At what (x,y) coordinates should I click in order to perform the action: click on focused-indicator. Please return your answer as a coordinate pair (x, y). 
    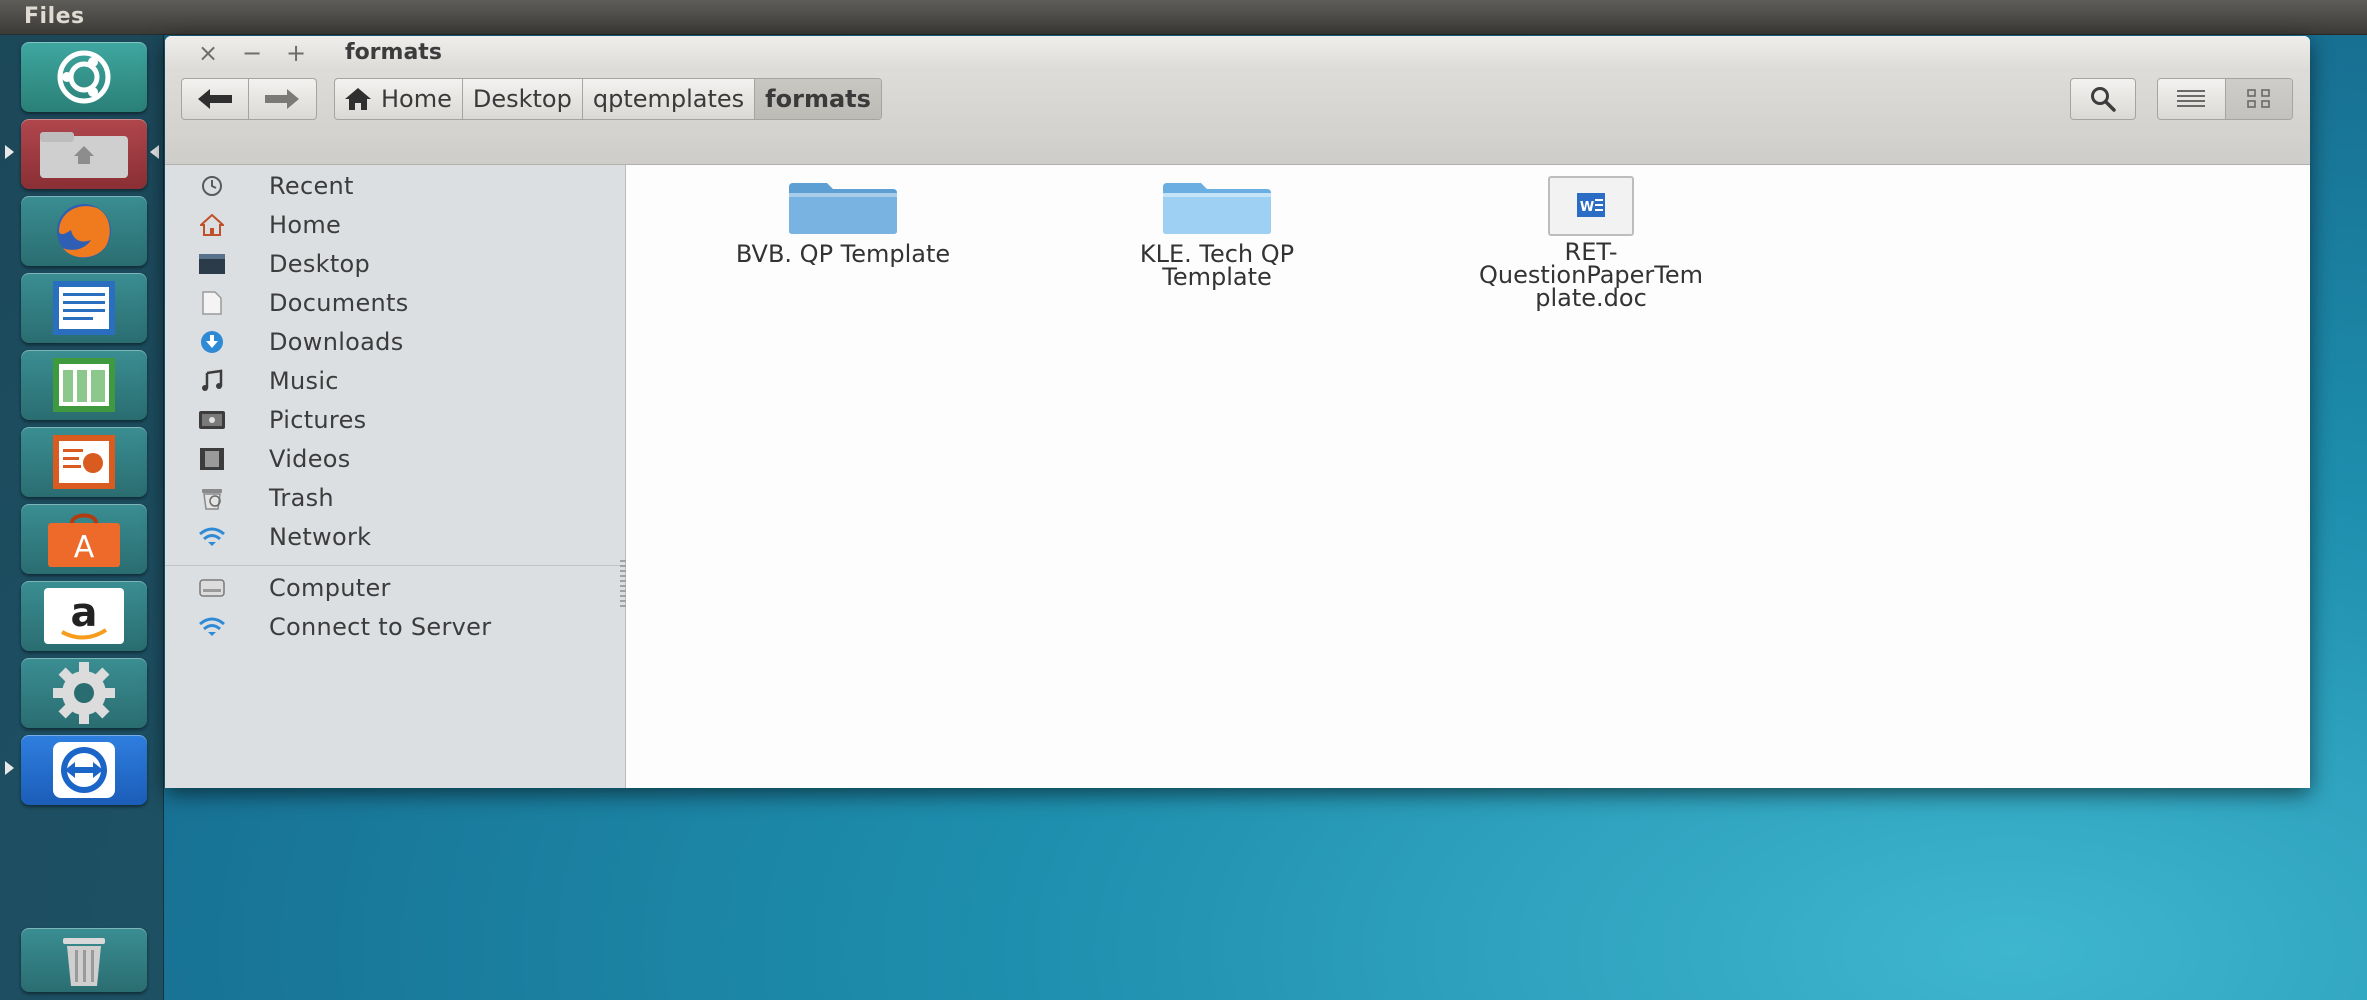
    Looking at the image, I should click on (154, 152).